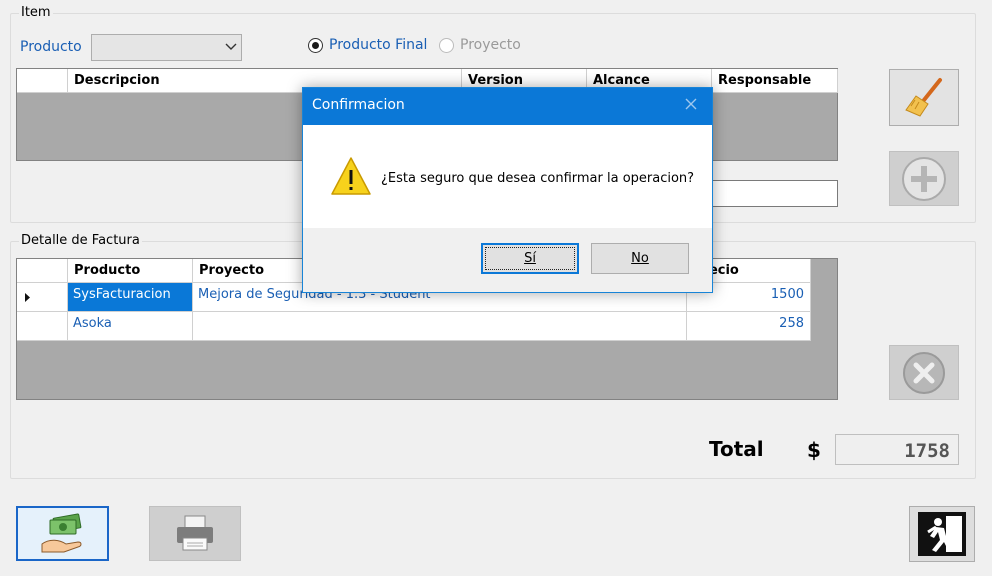 The height and width of the screenshot is (576, 992). I want to click on money-hand-icon, so click(61, 532).